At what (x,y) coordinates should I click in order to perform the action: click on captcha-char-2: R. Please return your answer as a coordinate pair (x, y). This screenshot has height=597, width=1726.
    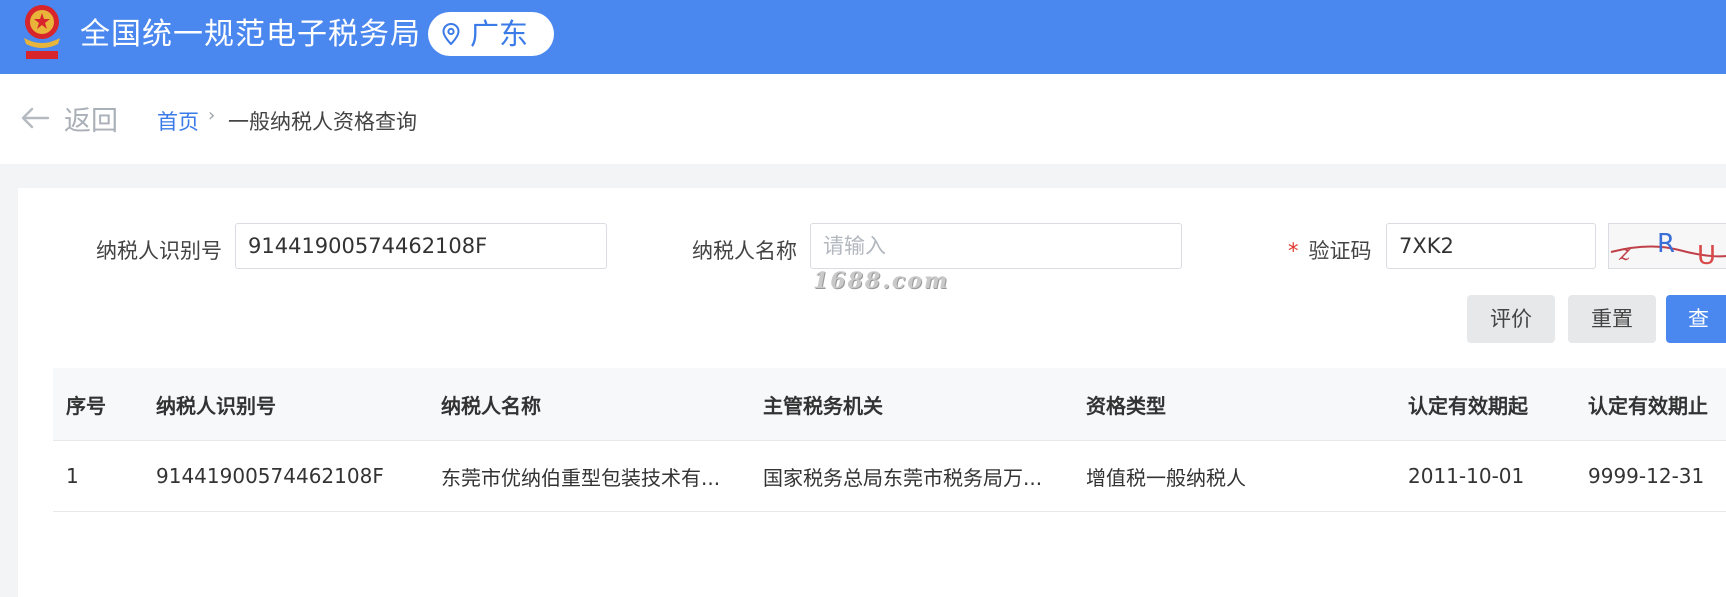
    Looking at the image, I should click on (1666, 244).